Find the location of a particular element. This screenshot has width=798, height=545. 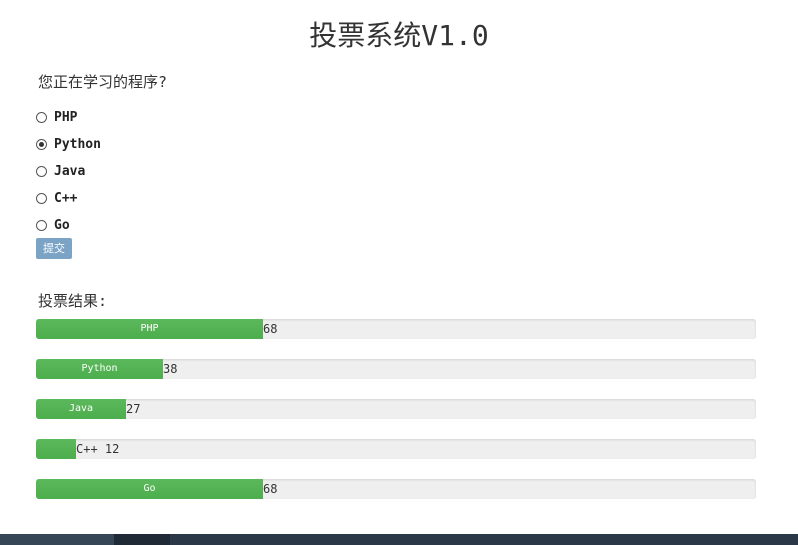

progress-fill-php: PHP is located at coordinates (149, 329).